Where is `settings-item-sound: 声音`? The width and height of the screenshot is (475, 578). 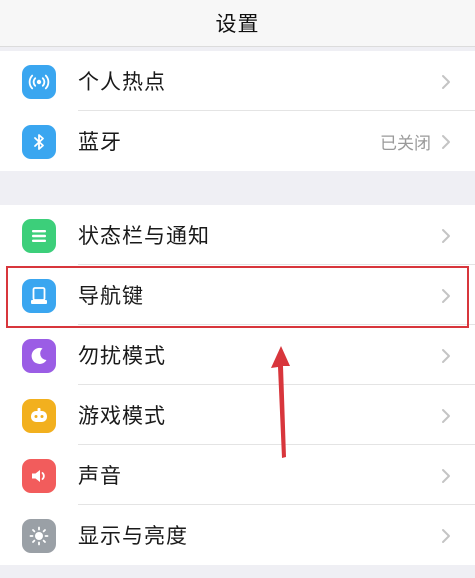
settings-item-sound: 声音 is located at coordinates (237, 475).